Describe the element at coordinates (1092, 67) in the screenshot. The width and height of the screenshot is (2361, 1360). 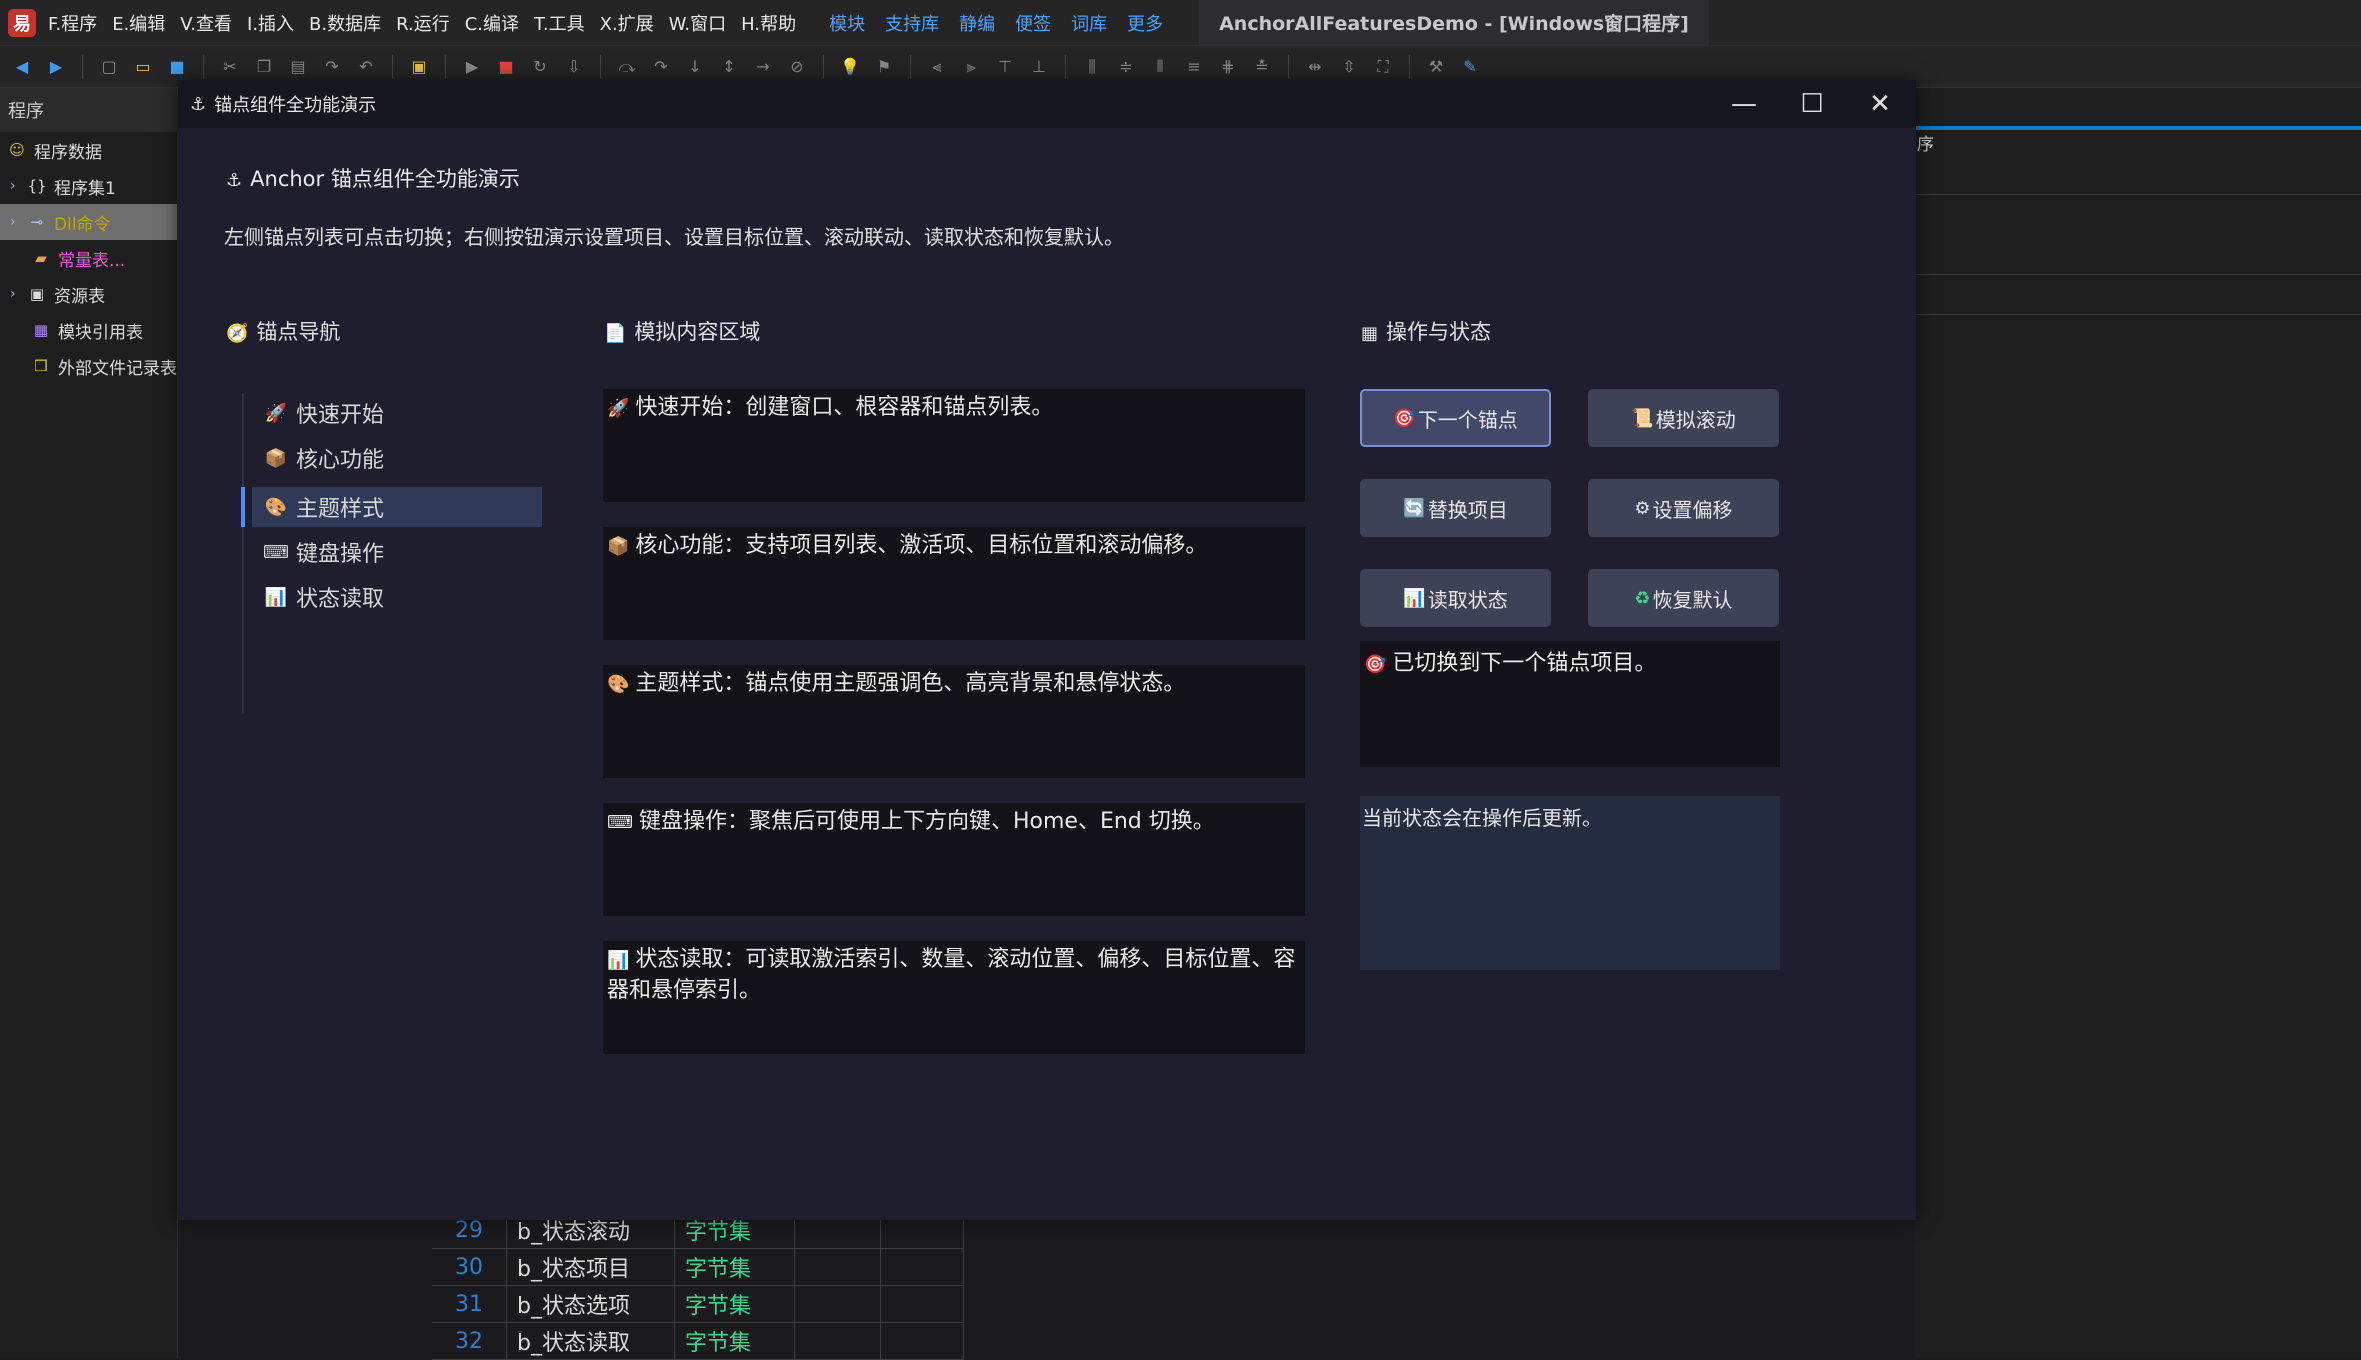
I see `distribute-h-icon: ⫼` at that location.